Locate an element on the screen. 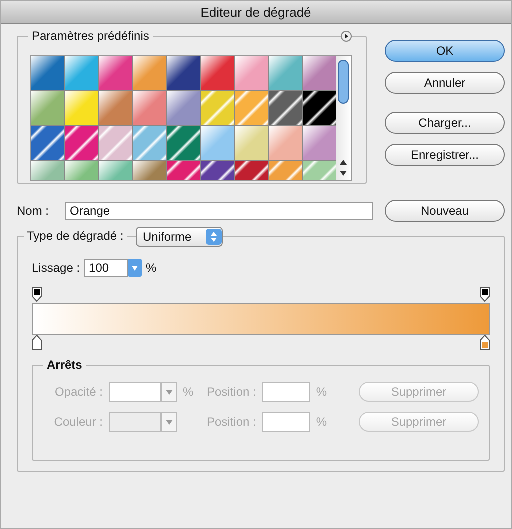 This screenshot has height=529, width=512. down-arrow-icon is located at coordinates (343, 173).